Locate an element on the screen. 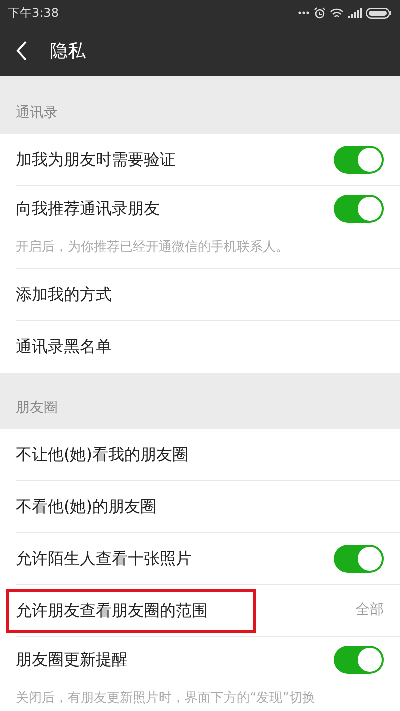 The width and height of the screenshot is (400, 711). row-label: 添加我的方式 is located at coordinates (64, 295).